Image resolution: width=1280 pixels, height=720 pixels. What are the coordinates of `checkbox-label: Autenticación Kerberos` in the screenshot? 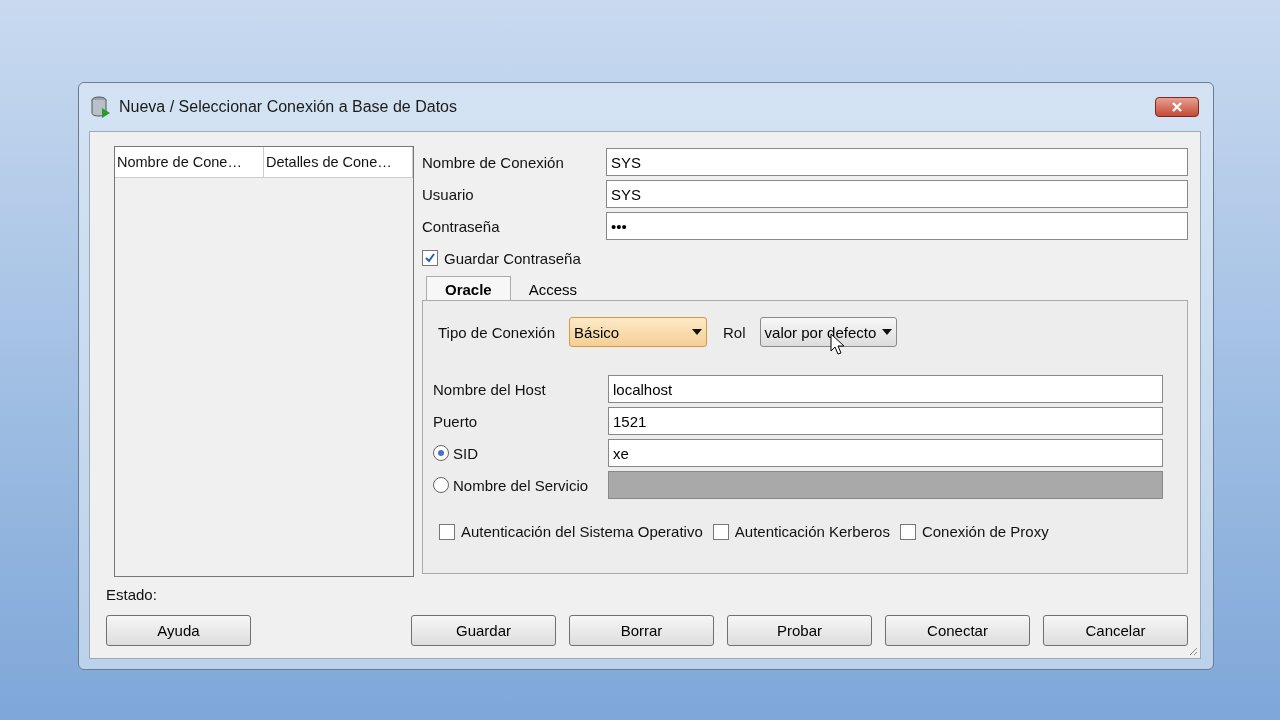 It's located at (812, 531).